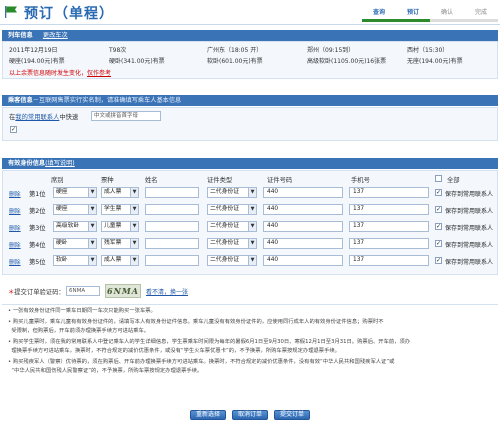 The height and width of the screenshot is (421, 500). I want to click on contact-checkbox: ✓, so click(13, 129).